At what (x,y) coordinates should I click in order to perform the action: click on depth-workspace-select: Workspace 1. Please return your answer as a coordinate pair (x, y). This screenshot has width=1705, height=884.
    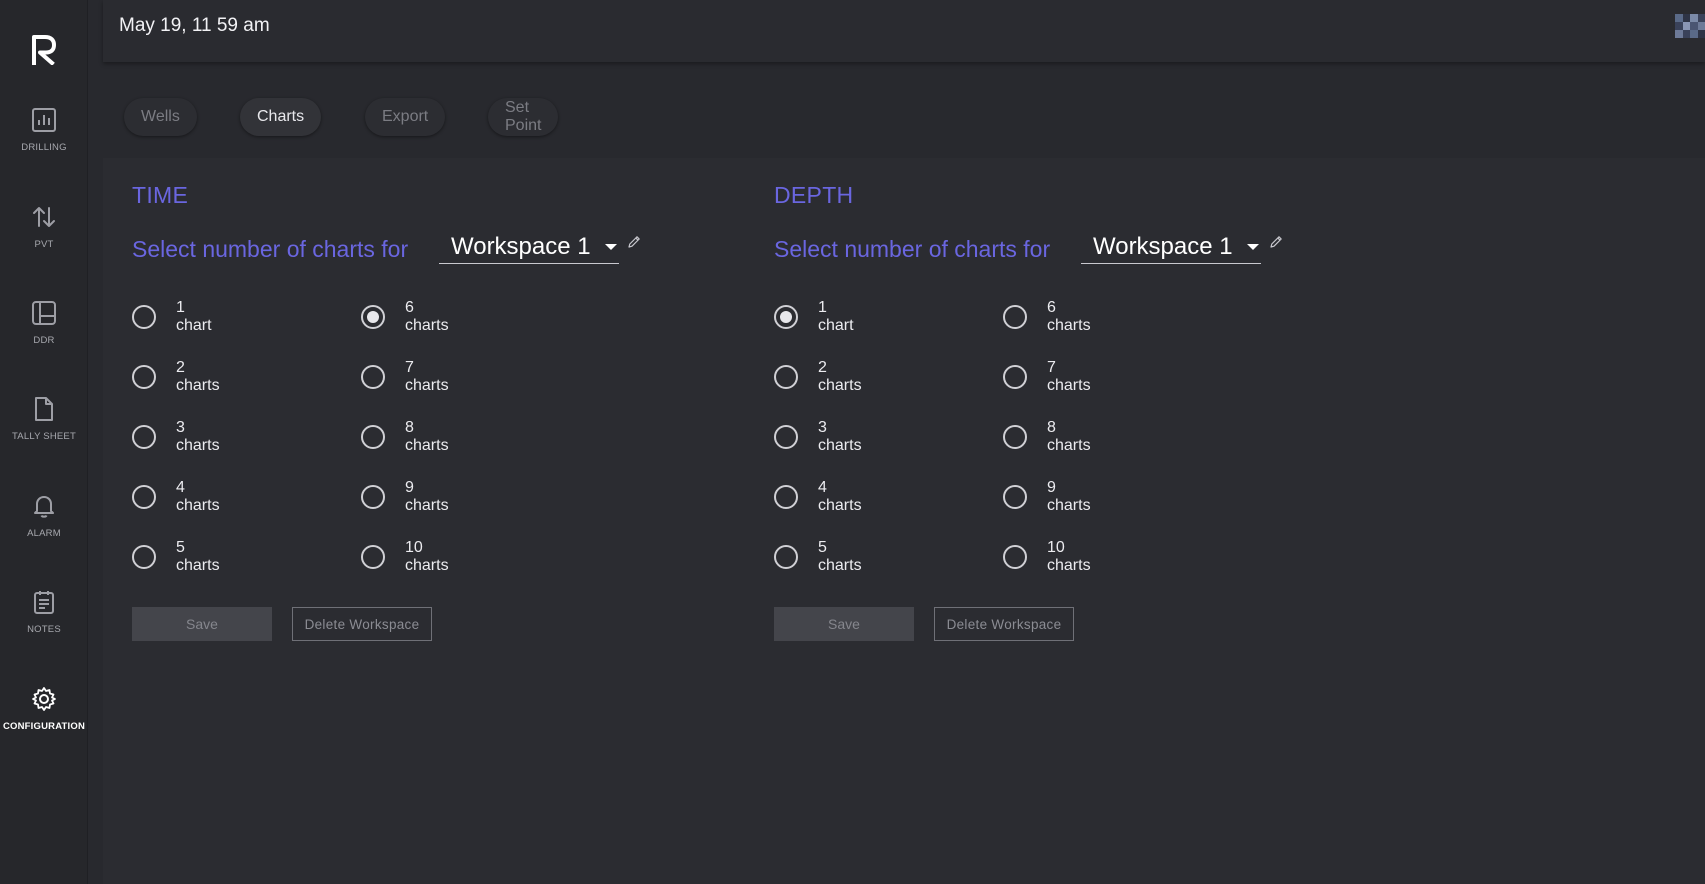
    Looking at the image, I should click on (1171, 247).